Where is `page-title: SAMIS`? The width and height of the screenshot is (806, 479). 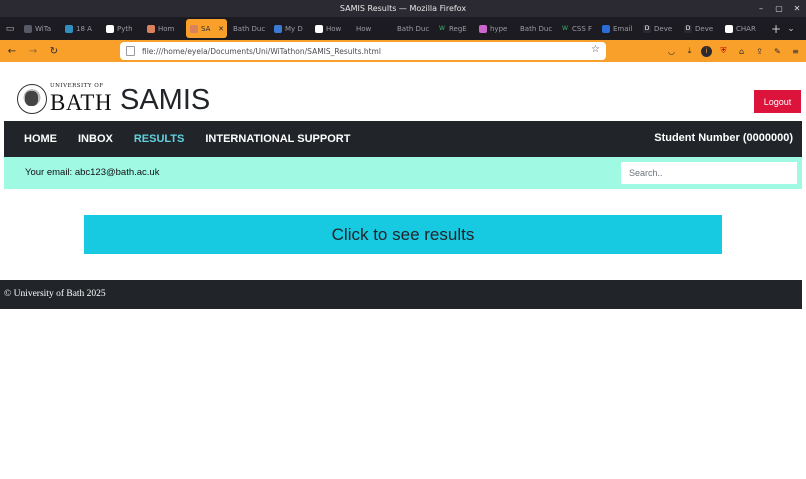
page-title: SAMIS is located at coordinates (165, 100).